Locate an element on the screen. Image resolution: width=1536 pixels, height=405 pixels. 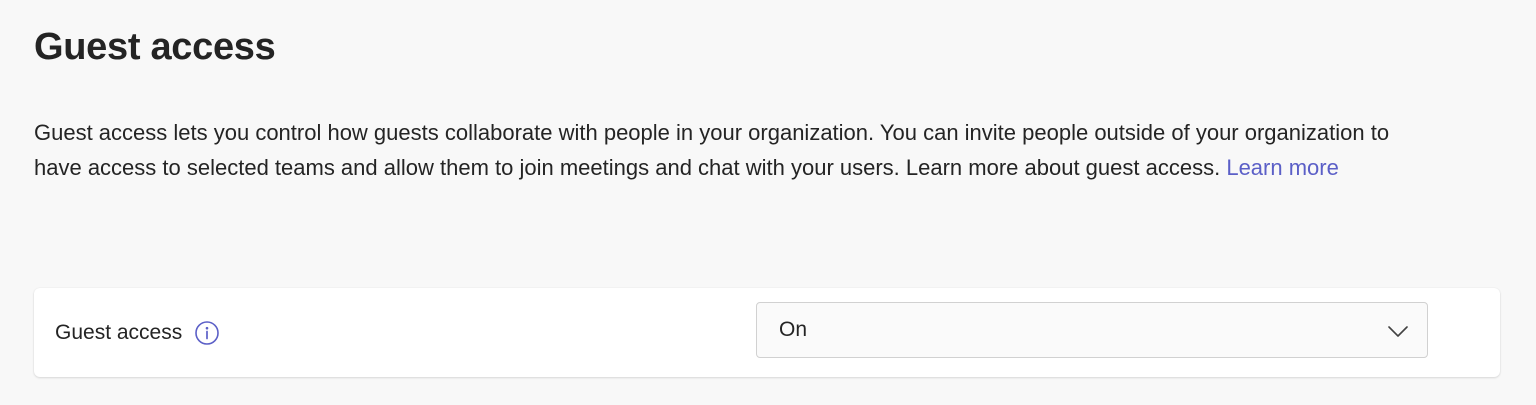
dropdown-selected-value: On is located at coordinates (793, 329).